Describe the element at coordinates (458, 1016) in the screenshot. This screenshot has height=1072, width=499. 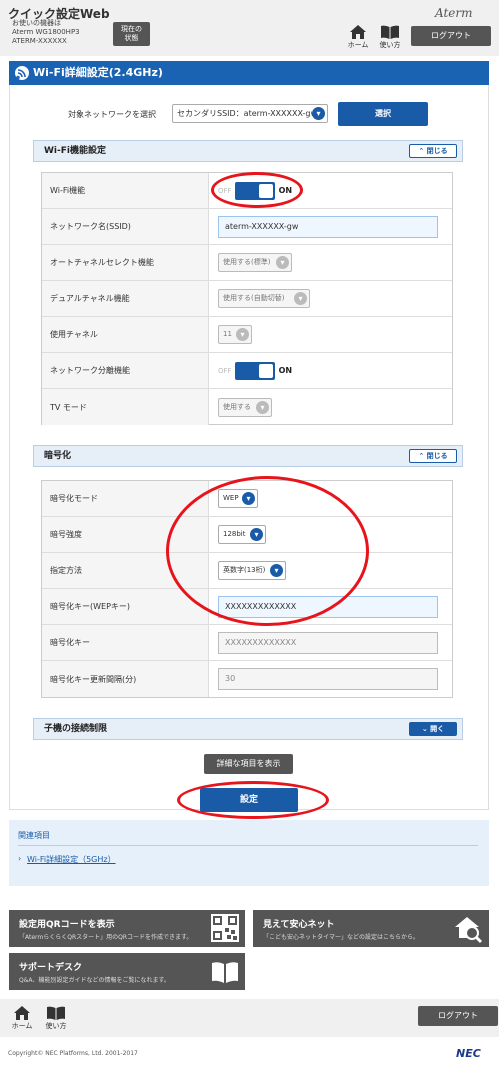
I see `footer-logout-button: ログアウト` at that location.